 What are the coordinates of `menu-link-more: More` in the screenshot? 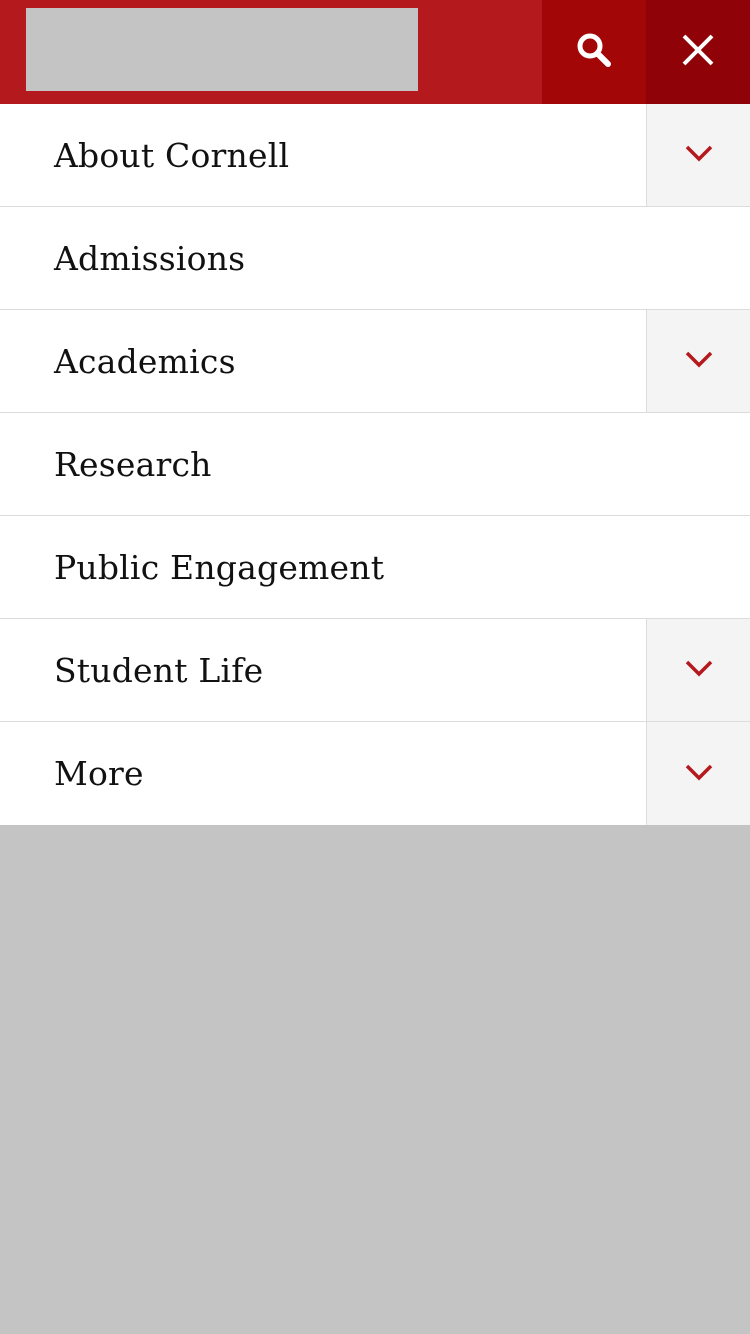 It's located at (323, 773).